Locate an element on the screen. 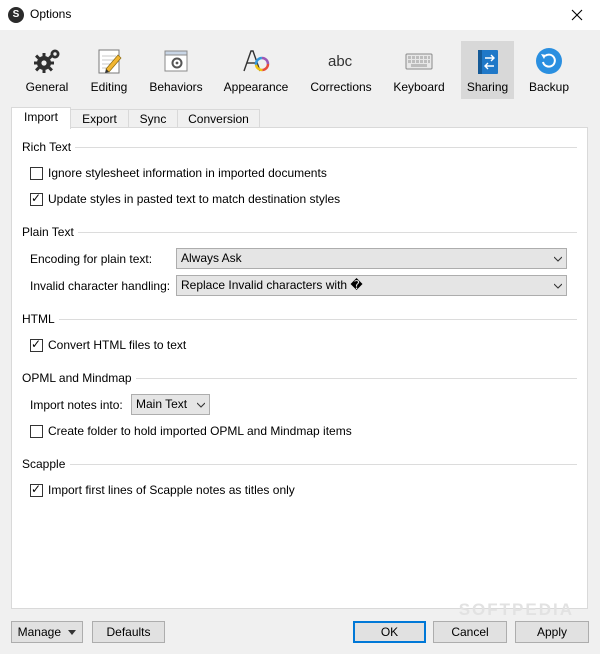 This screenshot has width=600, height=654. toolbar-keyboard: Keyboard is located at coordinates (419, 70).